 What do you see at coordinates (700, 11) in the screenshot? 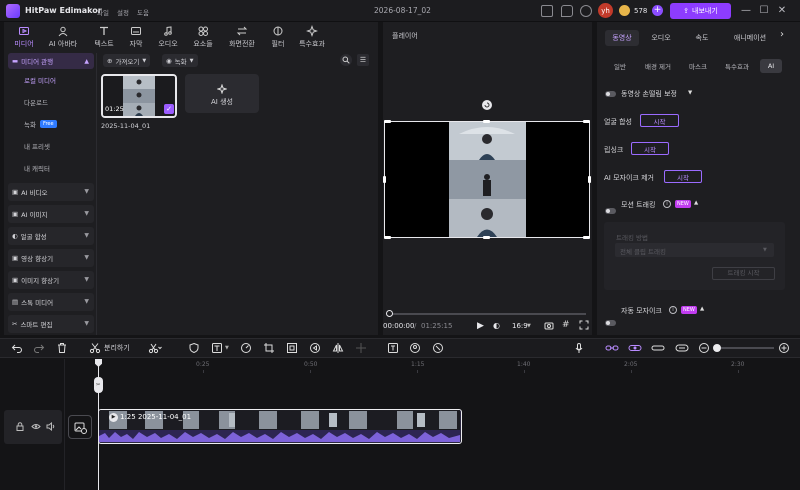
I see `export-button: ⇪ 내보내기` at bounding box center [700, 11].